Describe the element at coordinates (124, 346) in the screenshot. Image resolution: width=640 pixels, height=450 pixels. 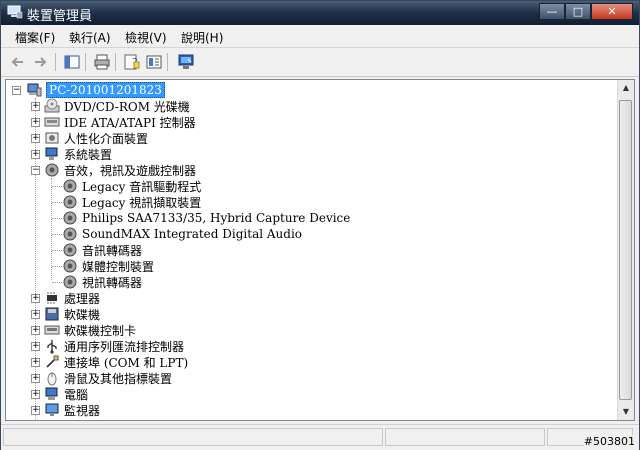
I see `tree-item-label: 通用序列匯流排控制器` at that location.